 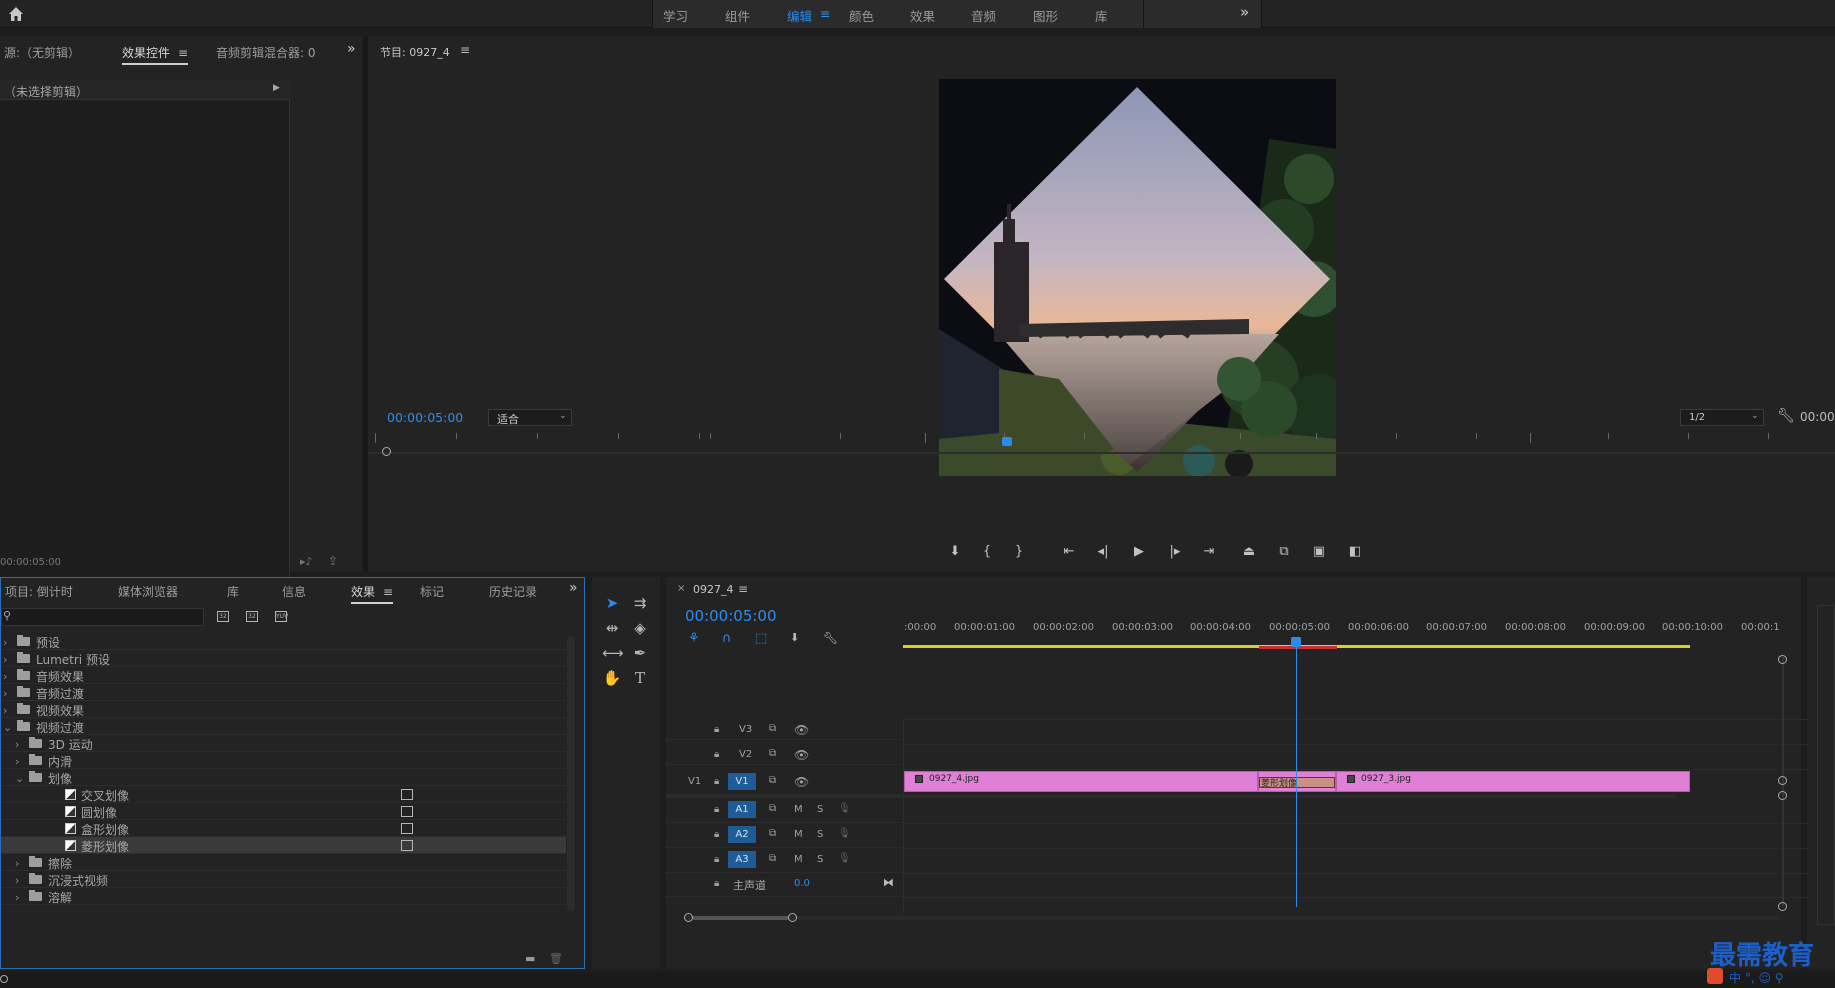 What do you see at coordinates (283, 658) in the screenshot?
I see `effects-folder: › Lumetri 预设` at bounding box center [283, 658].